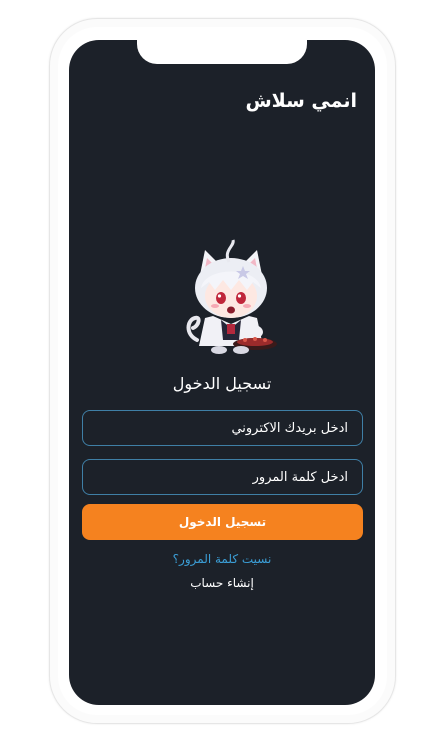 The width and height of the screenshot is (443, 742). What do you see at coordinates (301, 101) in the screenshot?
I see `app-title: انمي سلاش` at bounding box center [301, 101].